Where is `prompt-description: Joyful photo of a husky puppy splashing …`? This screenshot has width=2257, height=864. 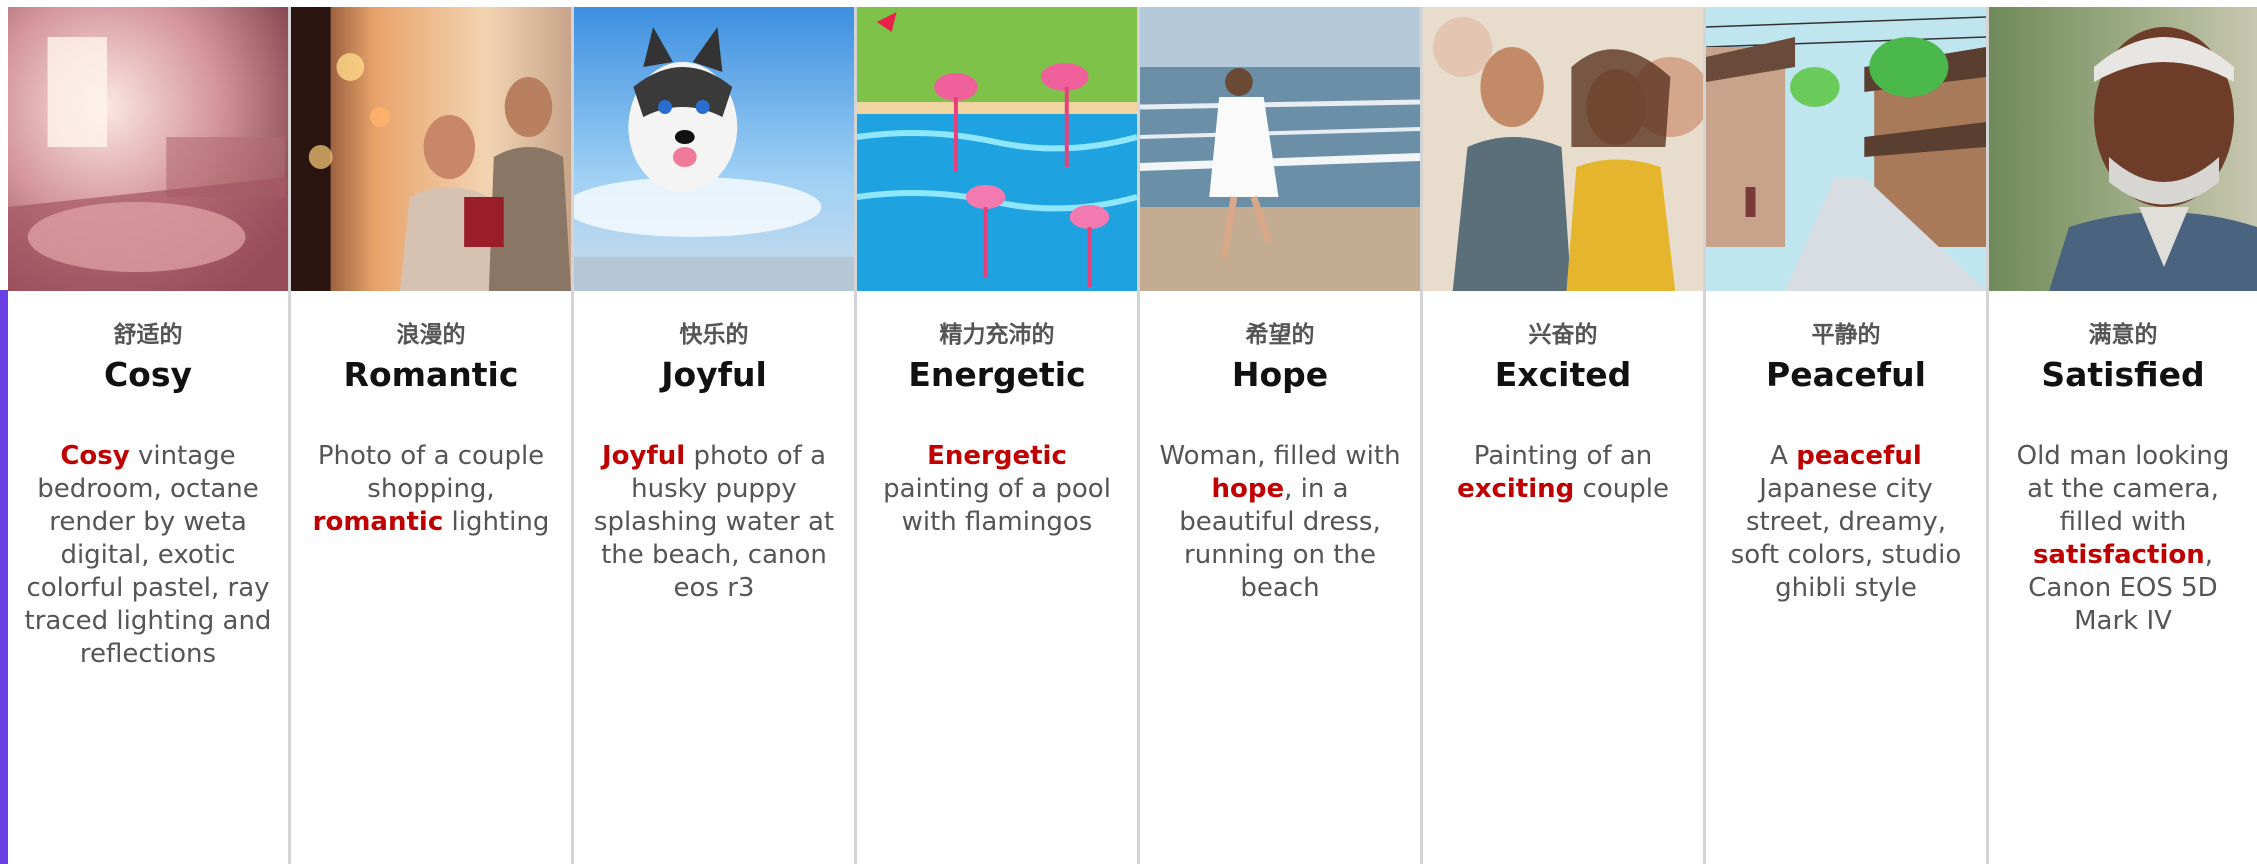 prompt-description: Joyful photo of a husky puppy splashing … is located at coordinates (714, 522).